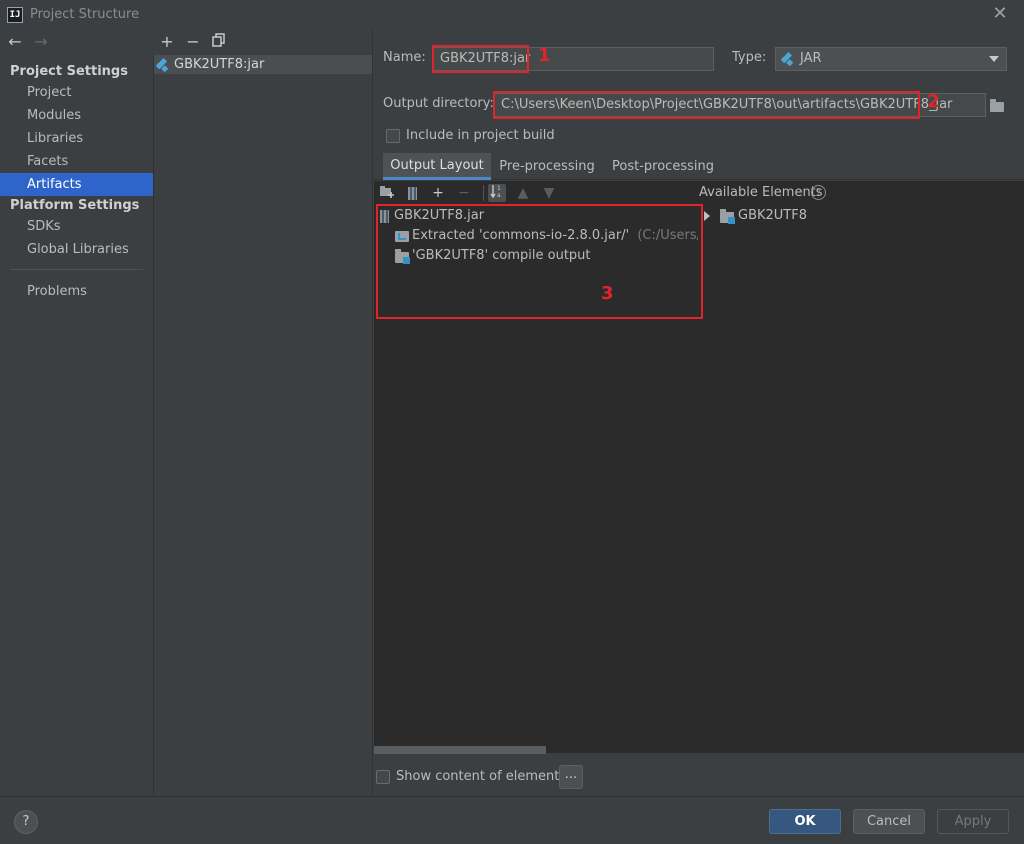 The width and height of the screenshot is (1024, 844). Describe the element at coordinates (219, 42) in the screenshot. I see `copy-artifact-icon` at that location.